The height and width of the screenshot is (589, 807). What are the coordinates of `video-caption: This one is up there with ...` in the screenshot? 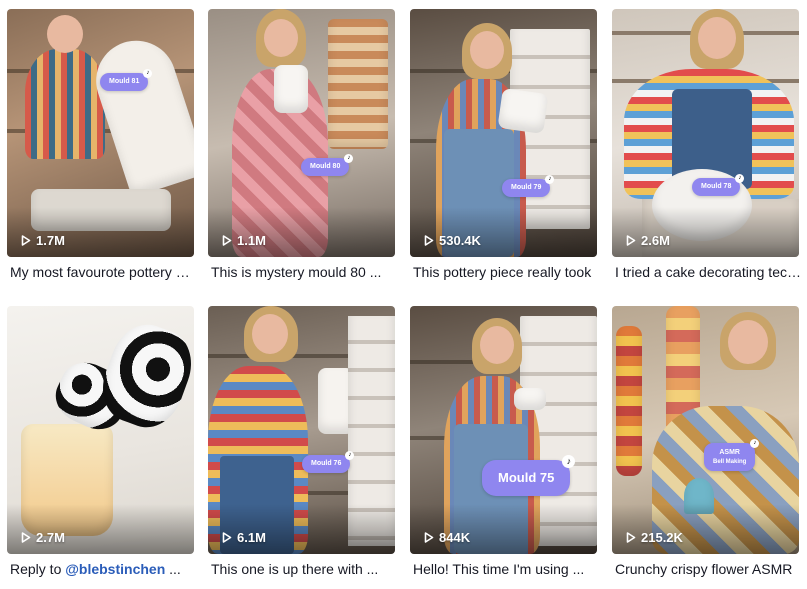 It's located at (303, 569).